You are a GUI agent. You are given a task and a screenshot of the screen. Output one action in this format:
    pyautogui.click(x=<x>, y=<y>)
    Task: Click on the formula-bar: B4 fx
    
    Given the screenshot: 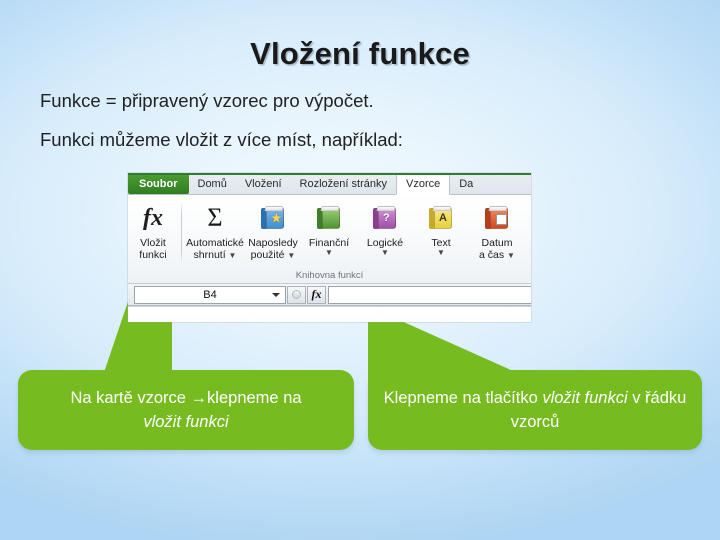 What is the action you would take?
    pyautogui.click(x=329, y=295)
    